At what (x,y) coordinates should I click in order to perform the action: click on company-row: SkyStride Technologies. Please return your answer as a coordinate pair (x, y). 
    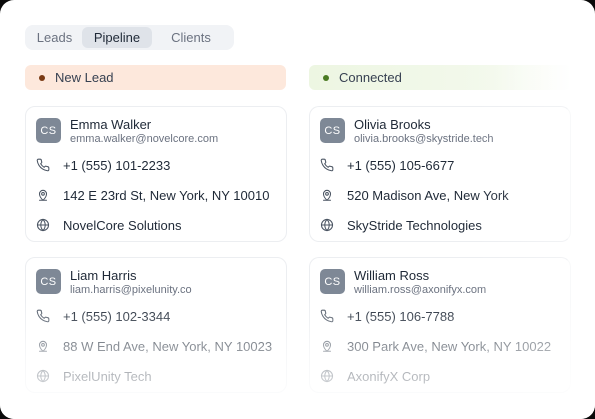
    Looking at the image, I should click on (401, 225).